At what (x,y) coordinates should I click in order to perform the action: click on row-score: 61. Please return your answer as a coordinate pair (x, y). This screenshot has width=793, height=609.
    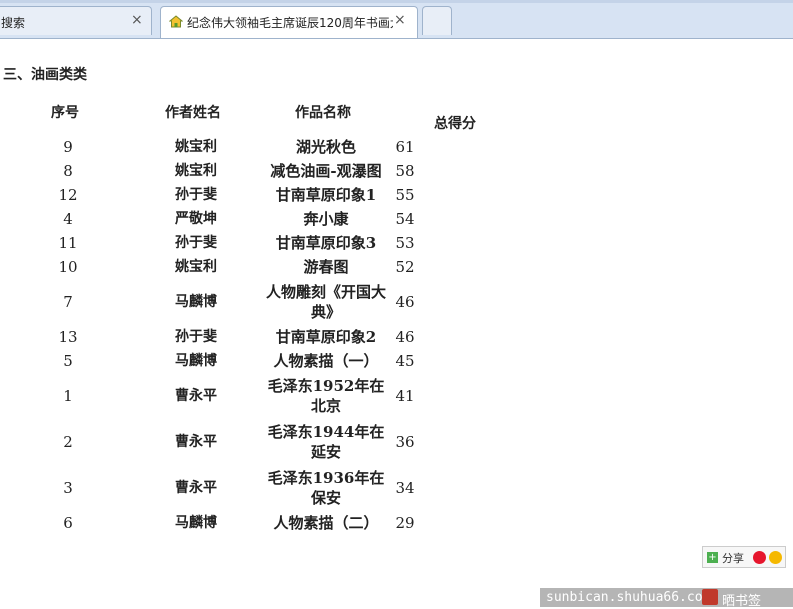
    Looking at the image, I should click on (405, 147).